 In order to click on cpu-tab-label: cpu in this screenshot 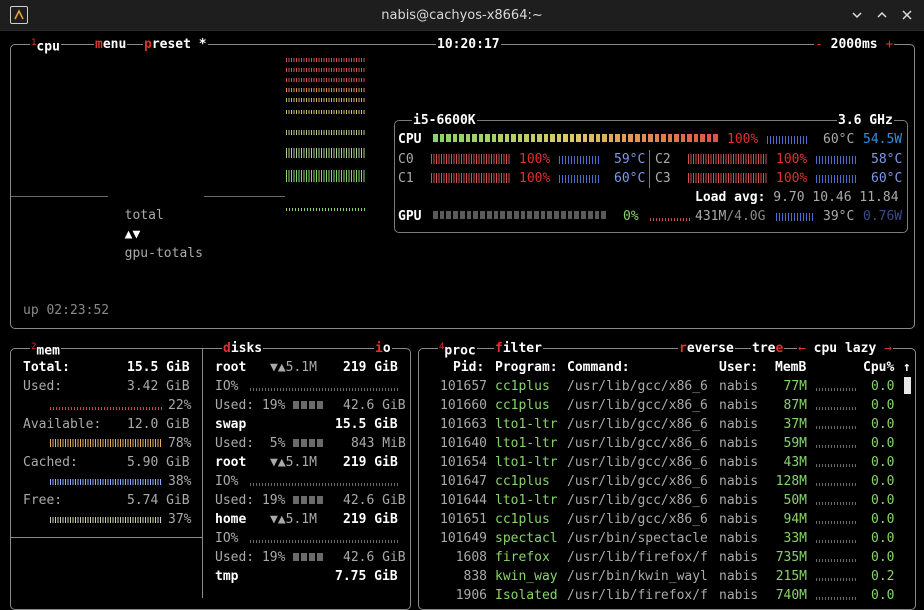, I will do `click(48, 47)`.